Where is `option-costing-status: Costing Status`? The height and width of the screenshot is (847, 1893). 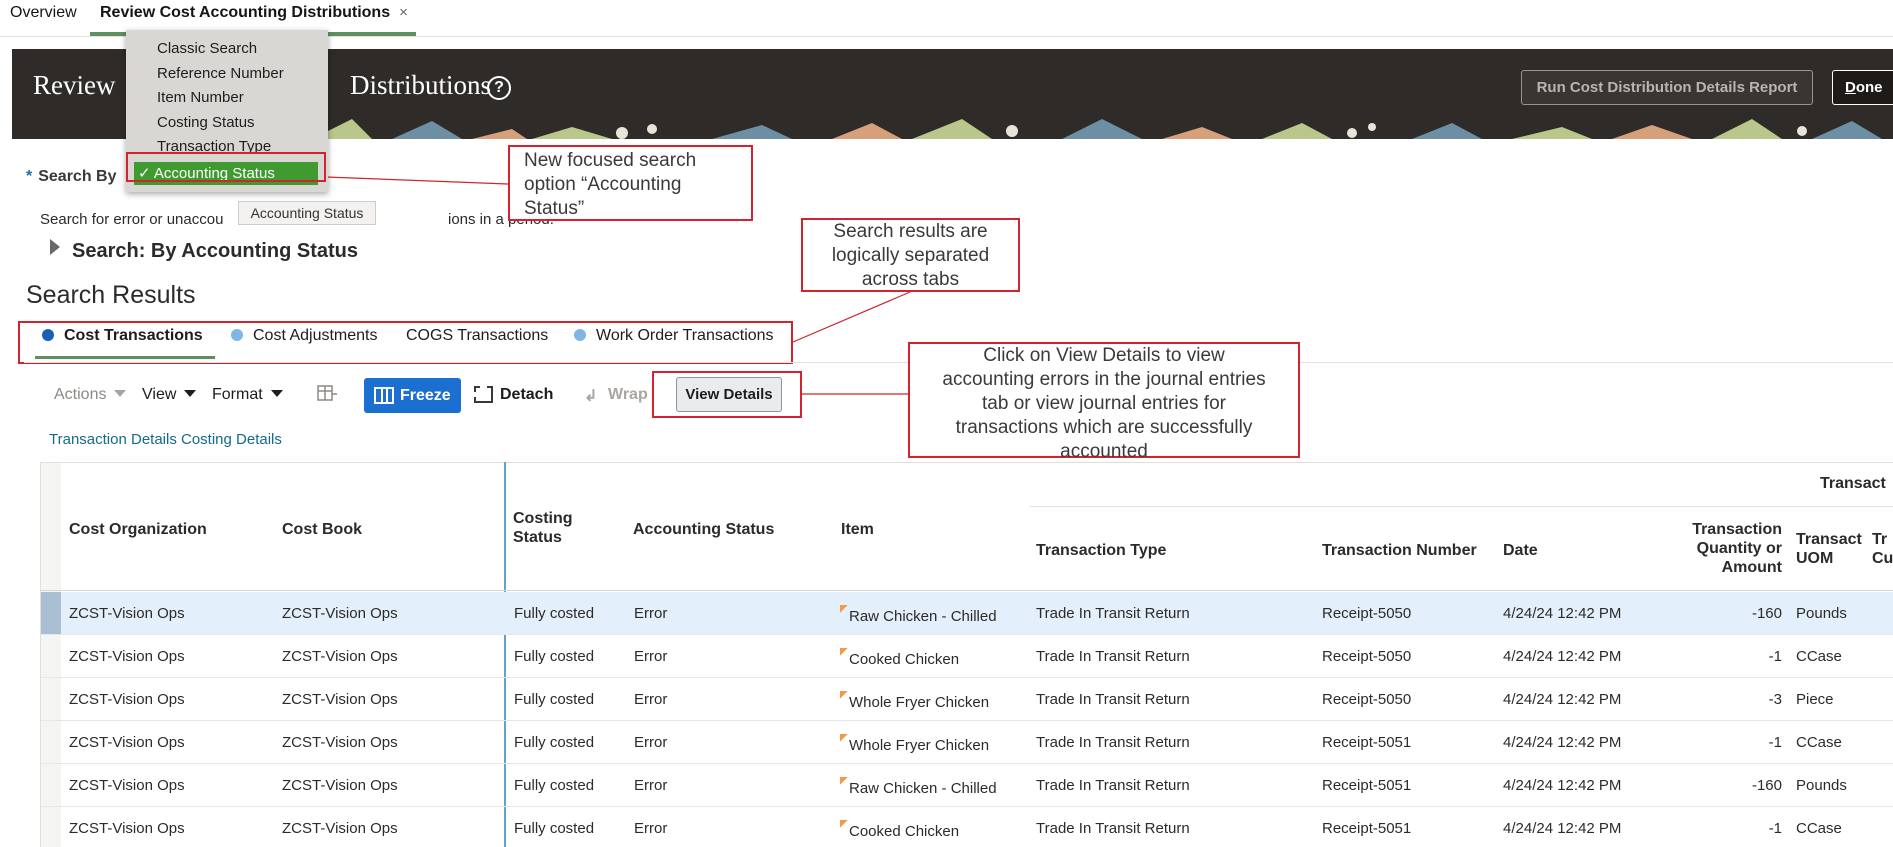 option-costing-status: Costing Status is located at coordinates (206, 122).